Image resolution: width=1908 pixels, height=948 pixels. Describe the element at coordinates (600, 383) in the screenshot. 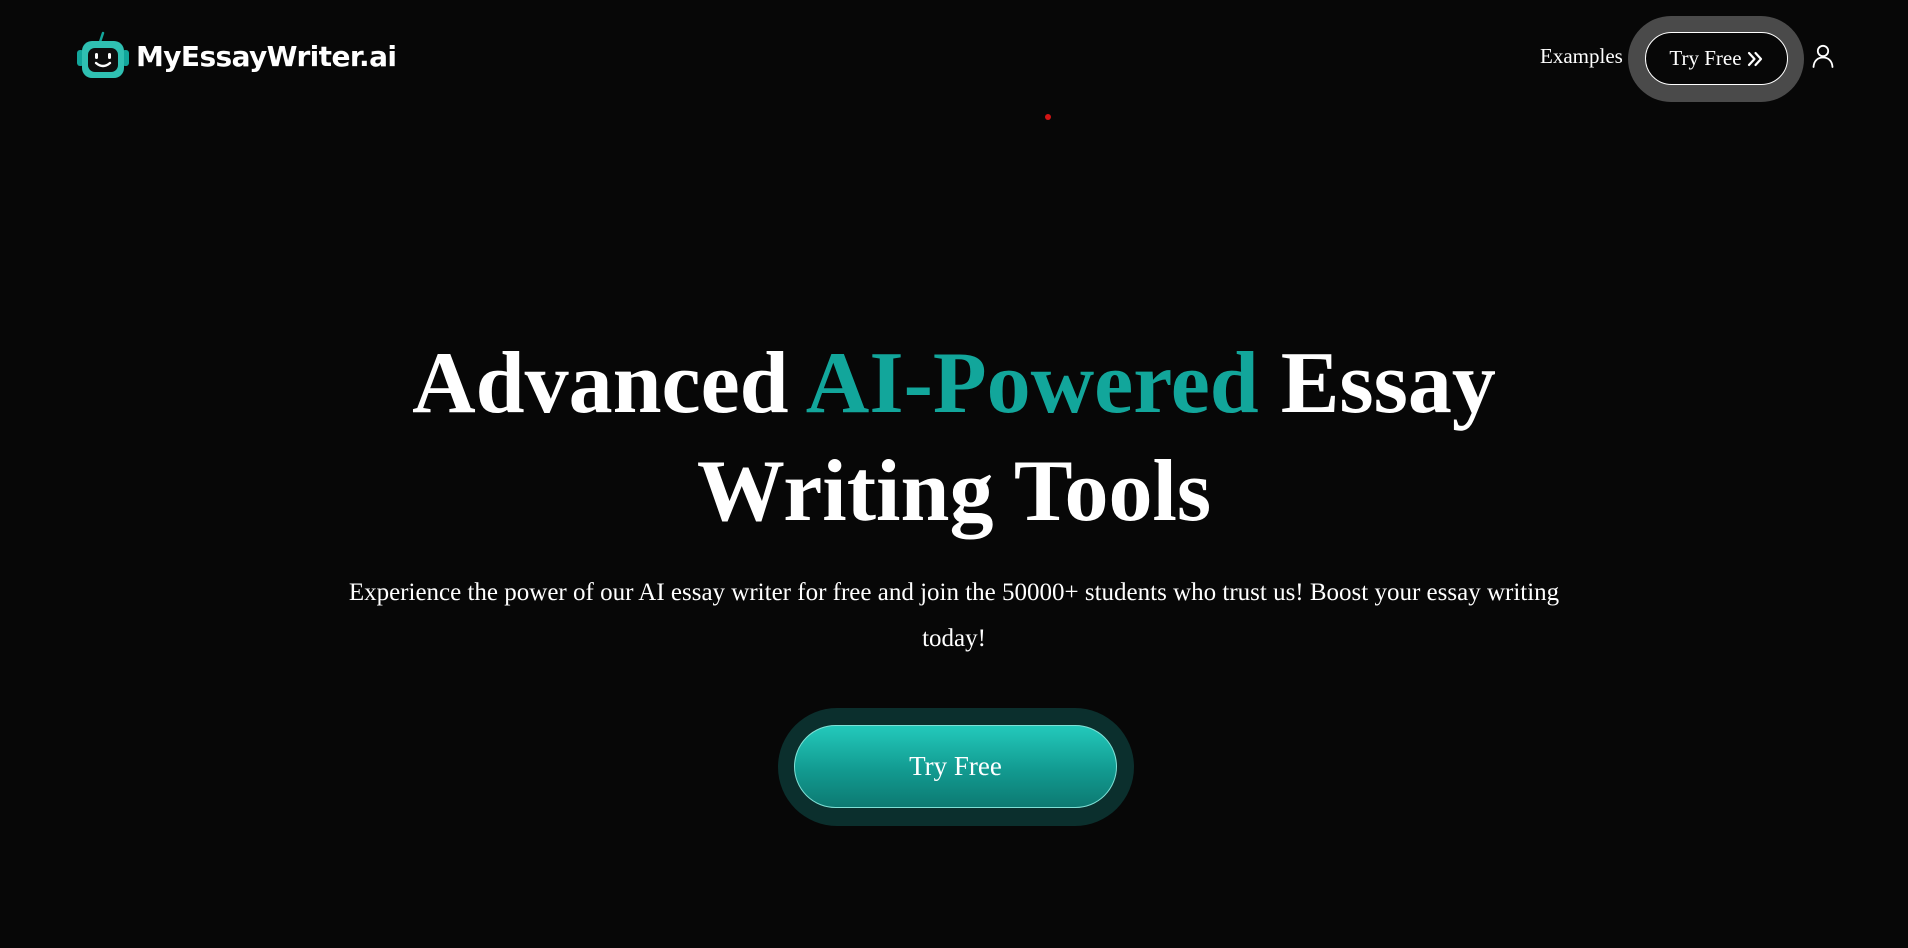

I see `hero-title-lead: Advanced` at that location.